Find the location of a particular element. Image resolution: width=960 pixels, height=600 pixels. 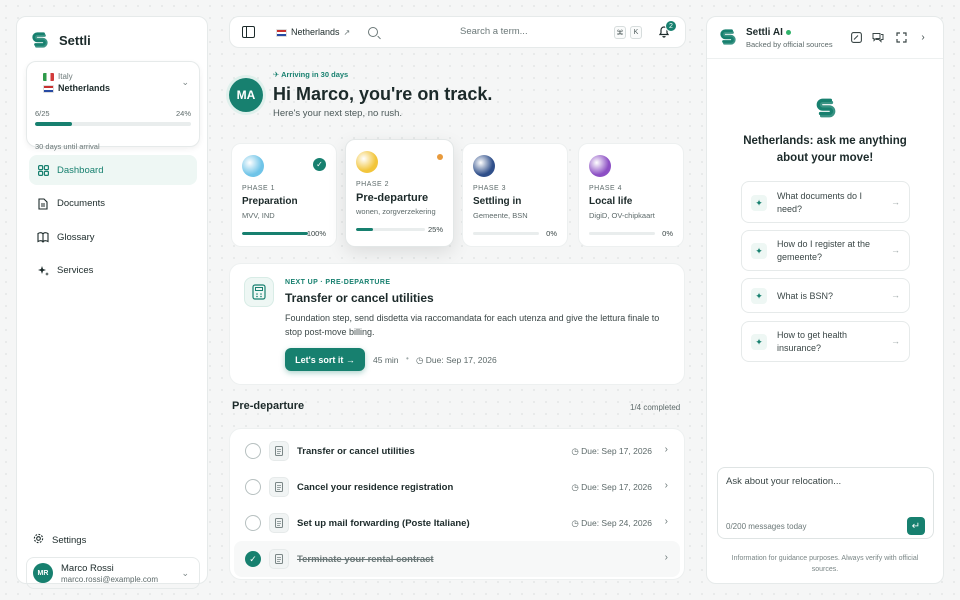

nav-label: Dashboard is located at coordinates (80, 170).